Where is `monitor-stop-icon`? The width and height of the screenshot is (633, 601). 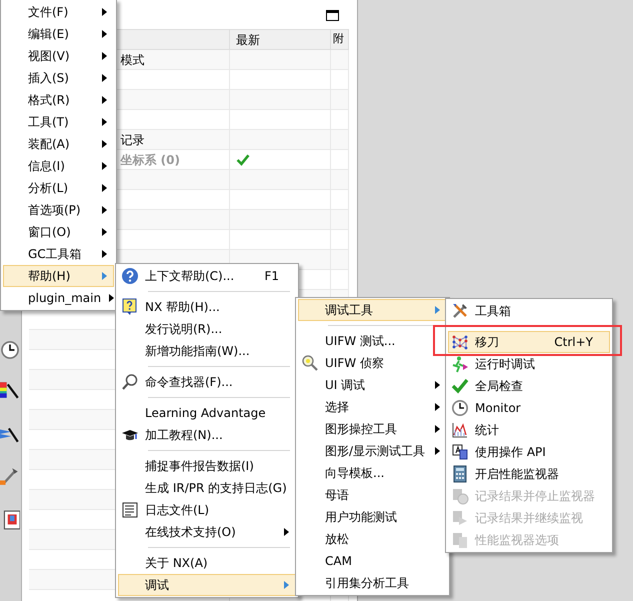
monitor-stop-icon is located at coordinates (460, 496).